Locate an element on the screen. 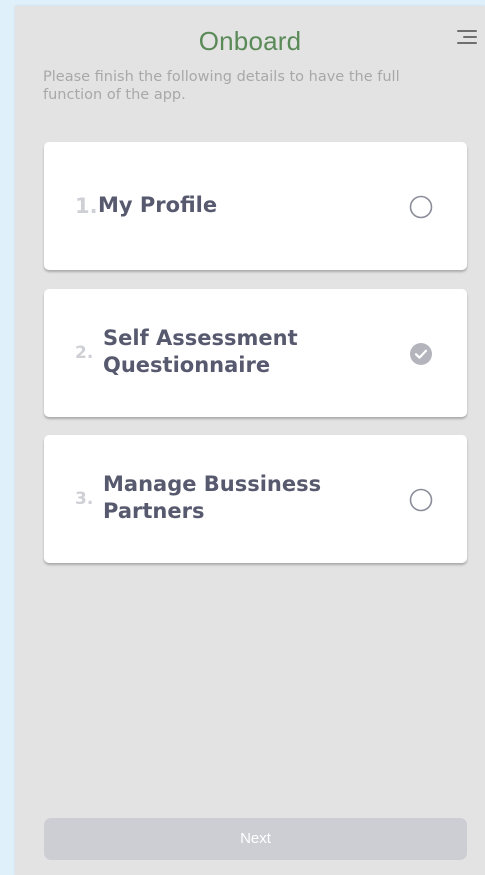  menu-icon is located at coordinates (467, 37).